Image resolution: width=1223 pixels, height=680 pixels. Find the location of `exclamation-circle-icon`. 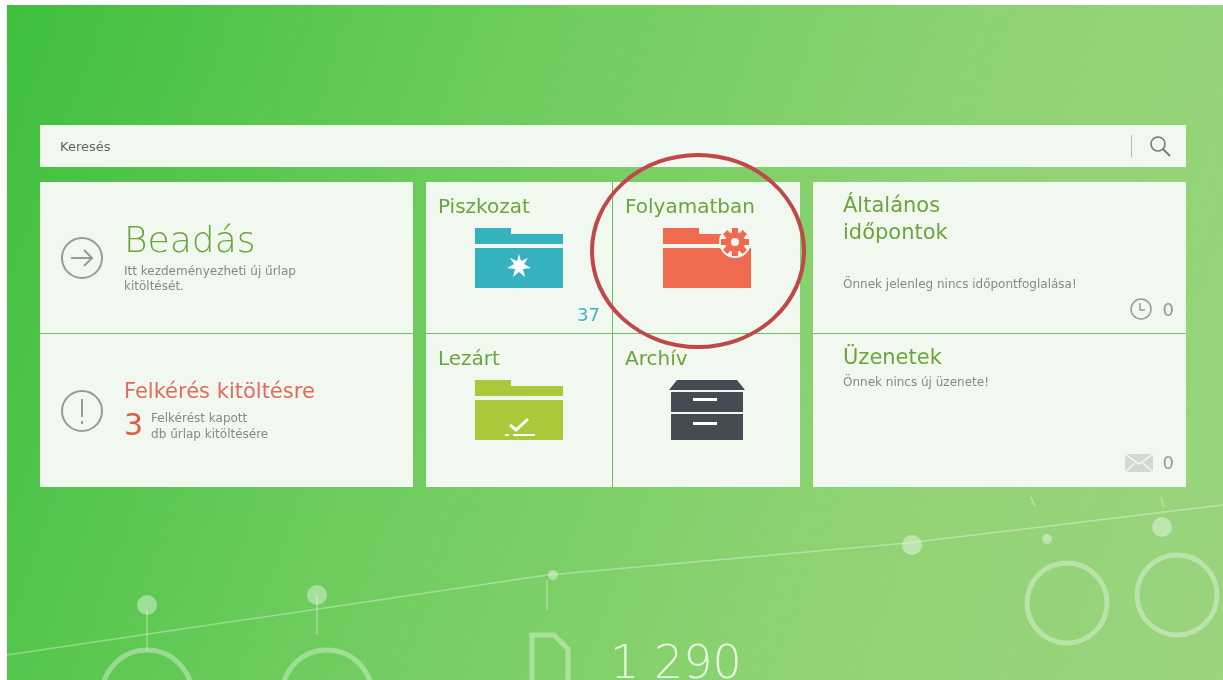

exclamation-circle-icon is located at coordinates (82, 410).